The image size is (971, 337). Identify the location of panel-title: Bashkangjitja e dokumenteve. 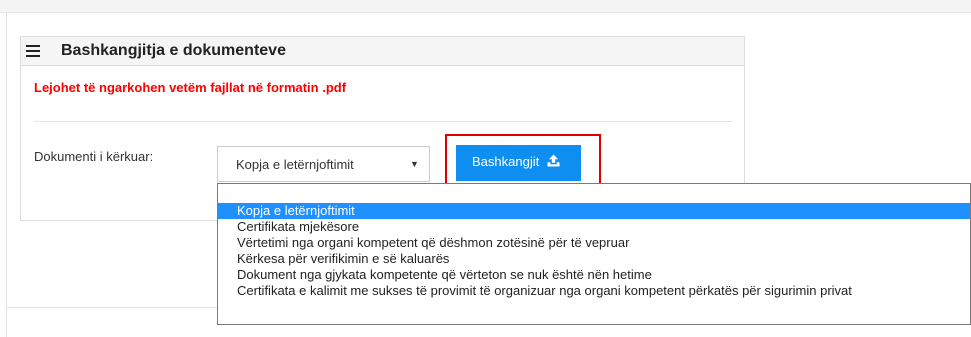
(173, 50).